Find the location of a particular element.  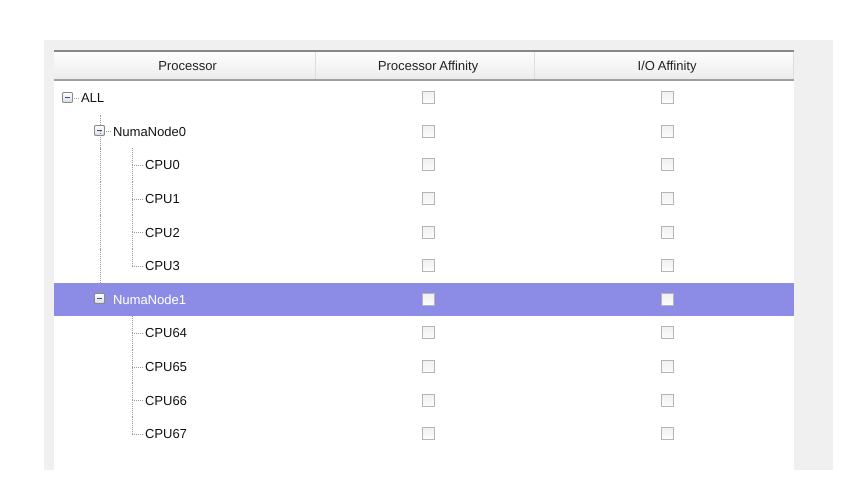

tree-label: NumaNode1 is located at coordinates (149, 299).